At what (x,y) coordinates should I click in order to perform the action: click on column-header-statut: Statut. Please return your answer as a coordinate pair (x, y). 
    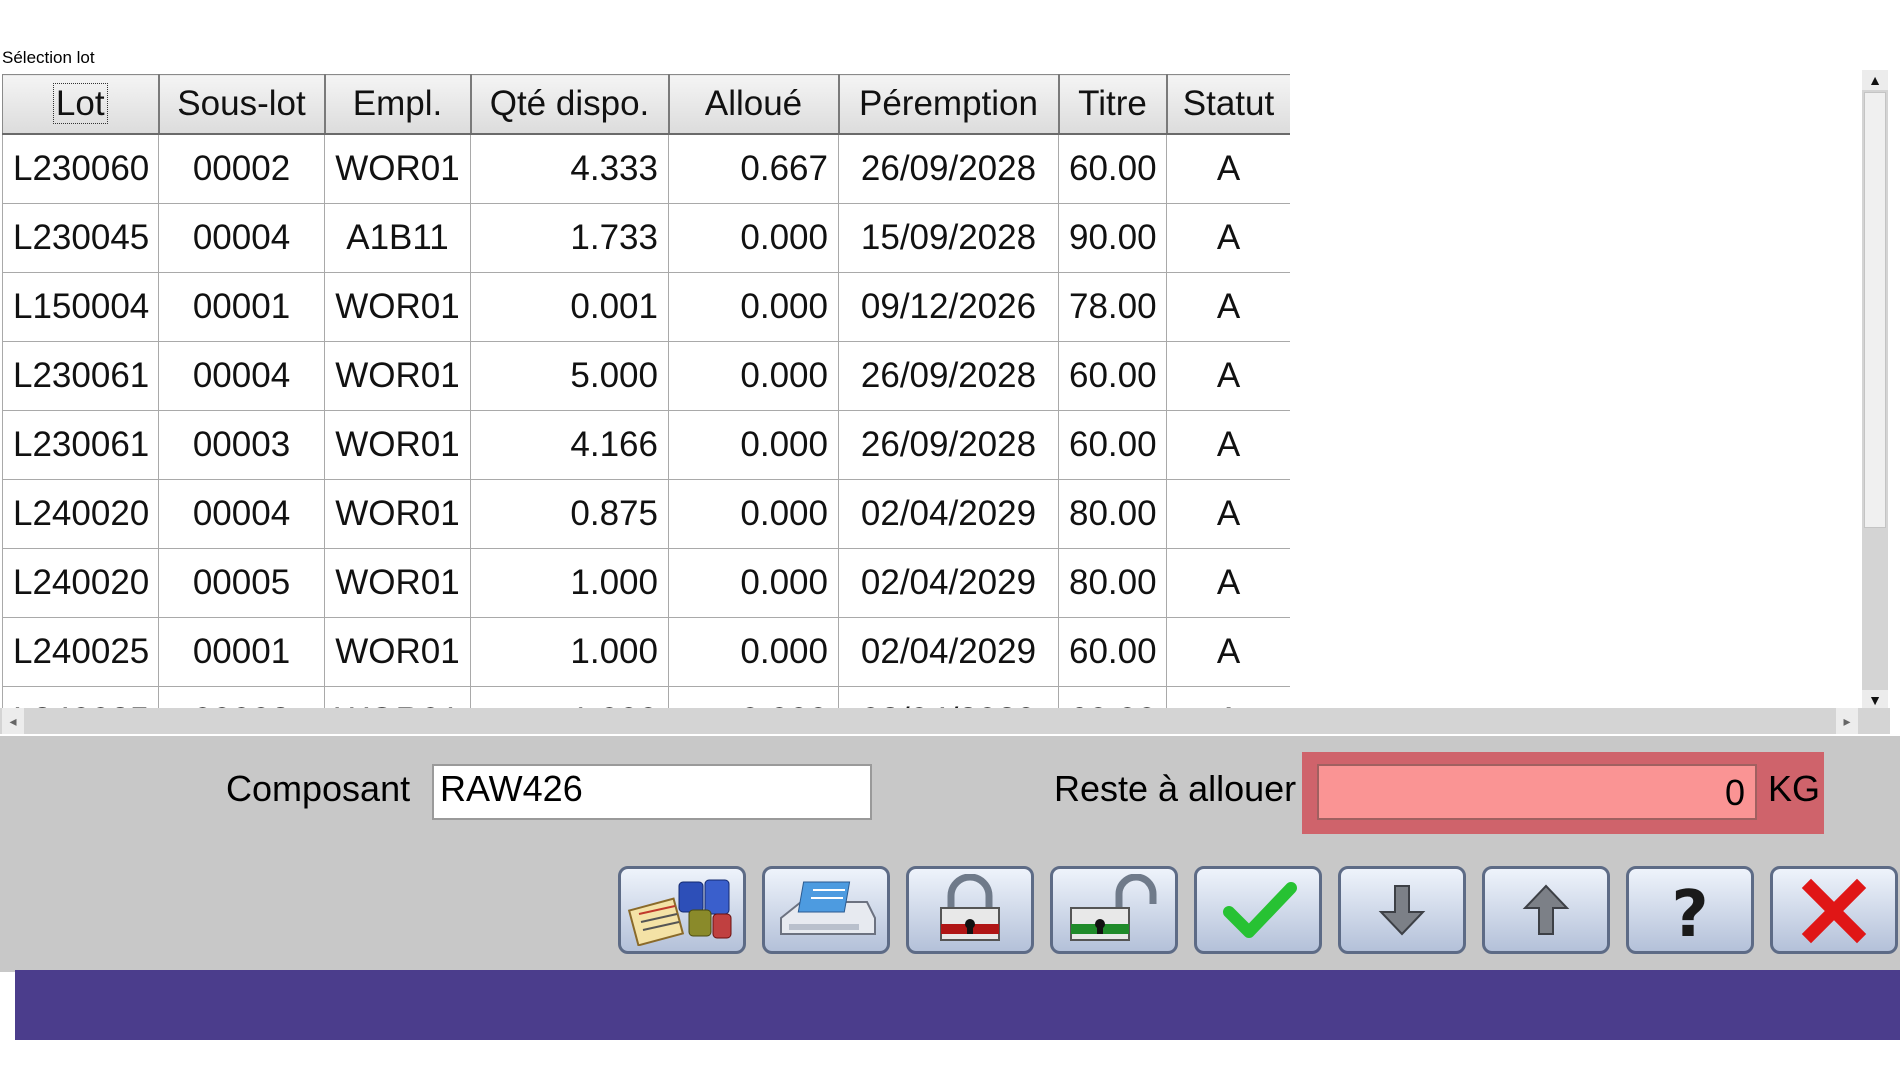
    Looking at the image, I should click on (1228, 104).